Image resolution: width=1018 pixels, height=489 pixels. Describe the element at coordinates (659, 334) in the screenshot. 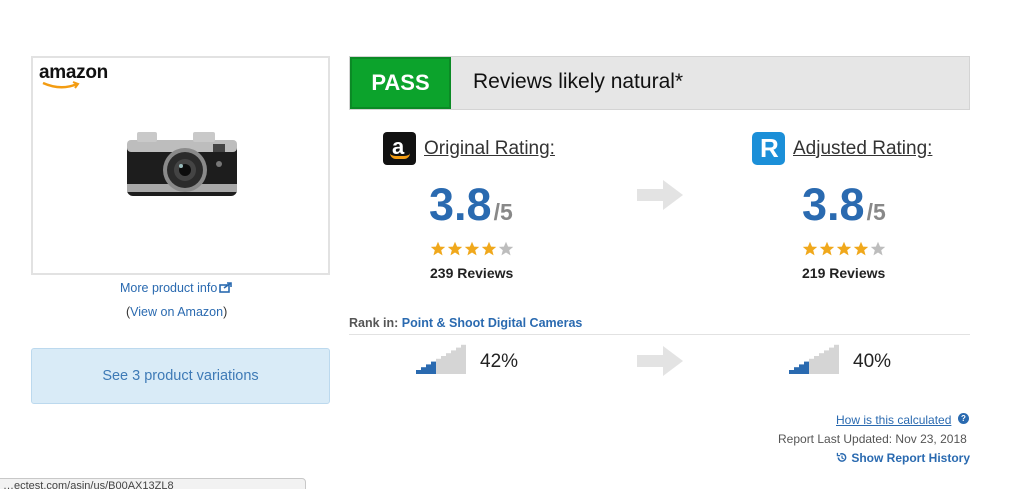

I see `rank-divider` at that location.